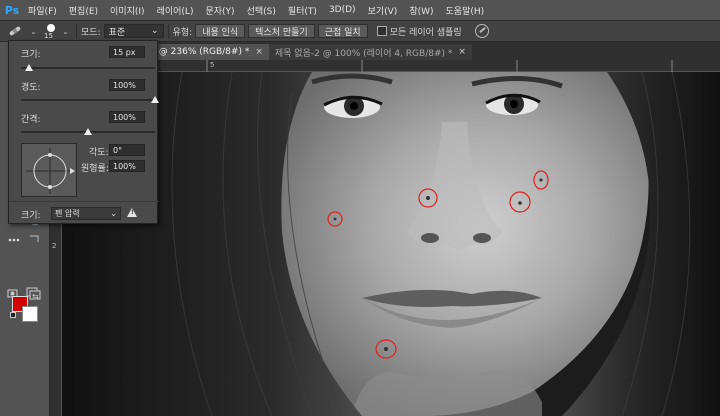  Describe the element at coordinates (381, 31) in the screenshot. I see `sample-all-layers-checkbox` at that location.